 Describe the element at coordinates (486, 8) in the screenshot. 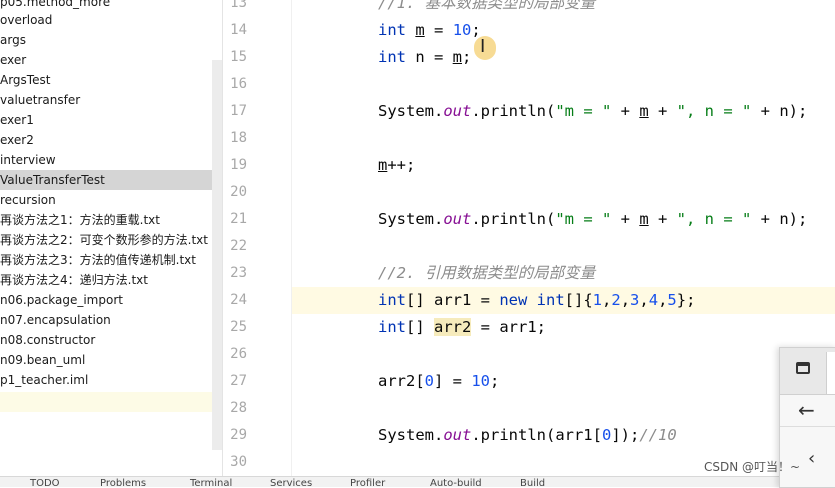

I see `code-line-13: //1. 基本数据类型的局部变量` at that location.